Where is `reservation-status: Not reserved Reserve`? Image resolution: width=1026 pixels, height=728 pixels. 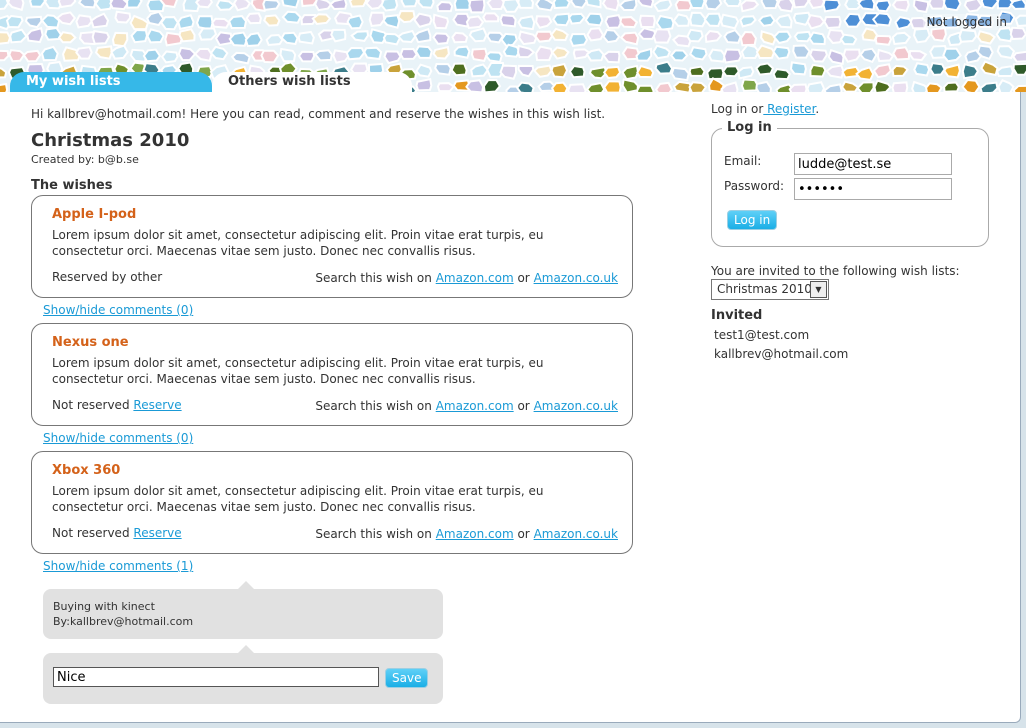
reservation-status: Not reserved Reserve is located at coordinates (117, 533).